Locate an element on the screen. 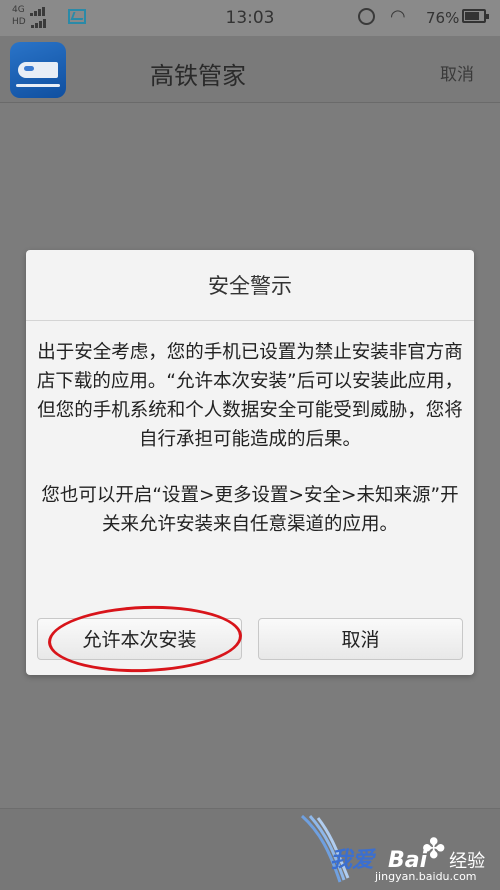 The height and width of the screenshot is (890, 500). battery-percent: 76% is located at coordinates (443, 18).